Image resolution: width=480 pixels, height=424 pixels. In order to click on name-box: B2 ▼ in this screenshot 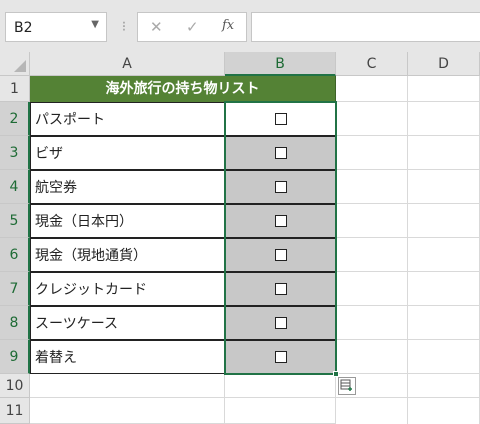, I will do `click(56, 27)`.